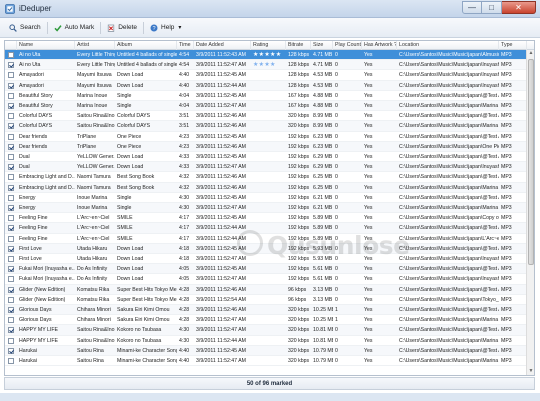 Image resolution: width=540 pixels, height=401 pixels. What do you see at coordinates (122, 28) in the screenshot?
I see `delete-button: Delete` at bounding box center [122, 28].